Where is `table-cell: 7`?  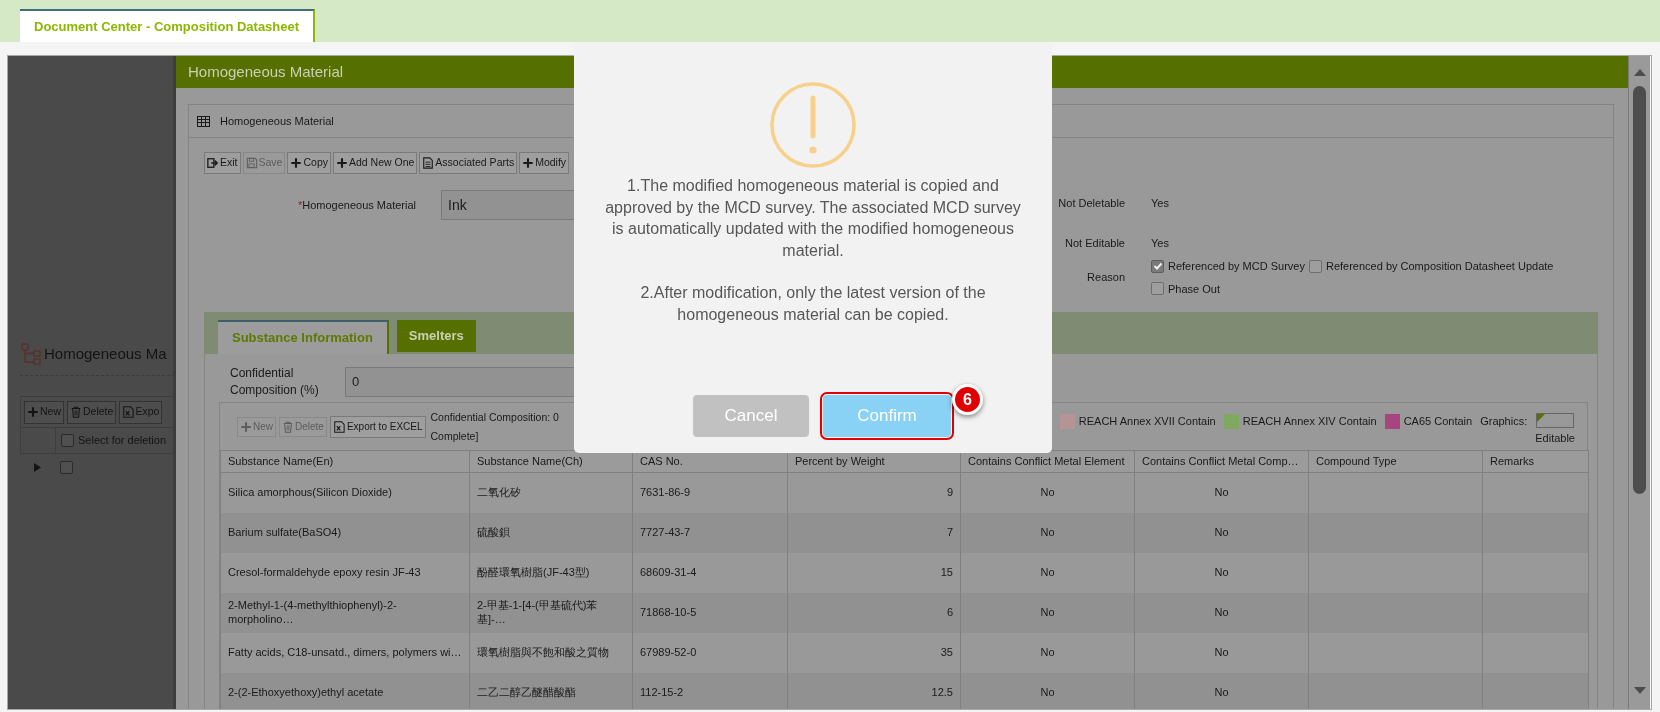
table-cell: 7 is located at coordinates (874, 532).